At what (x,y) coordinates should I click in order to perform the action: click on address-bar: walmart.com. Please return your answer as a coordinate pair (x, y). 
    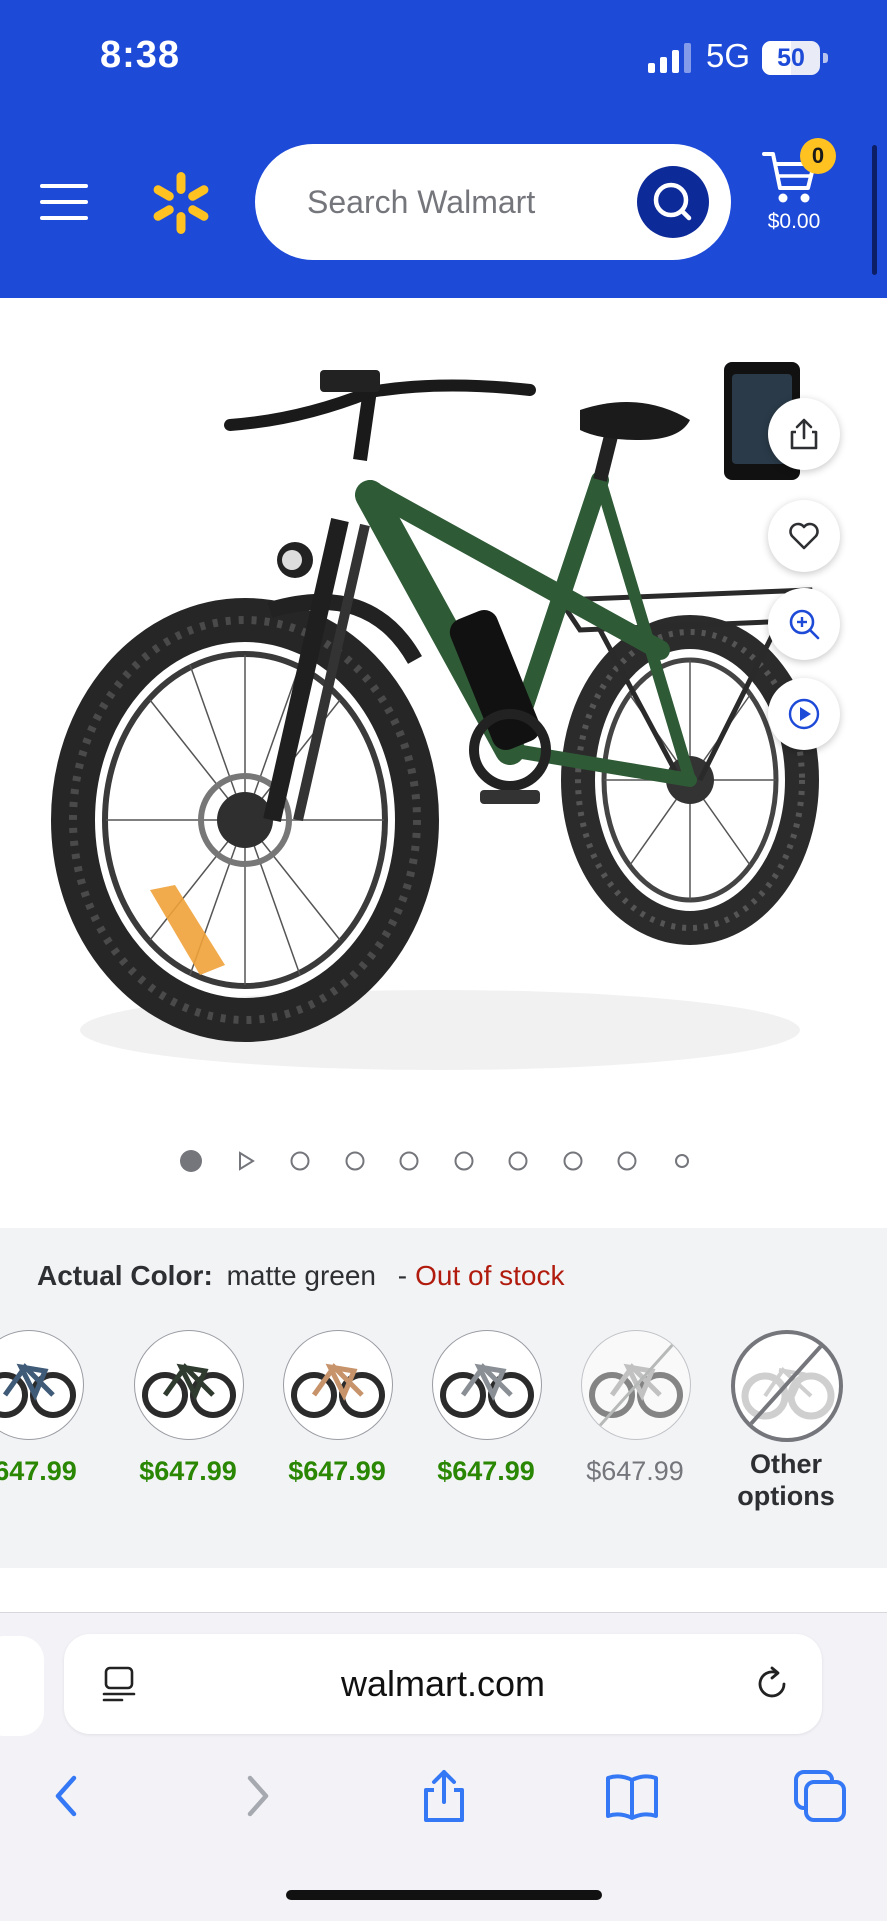
    Looking at the image, I should click on (443, 1684).